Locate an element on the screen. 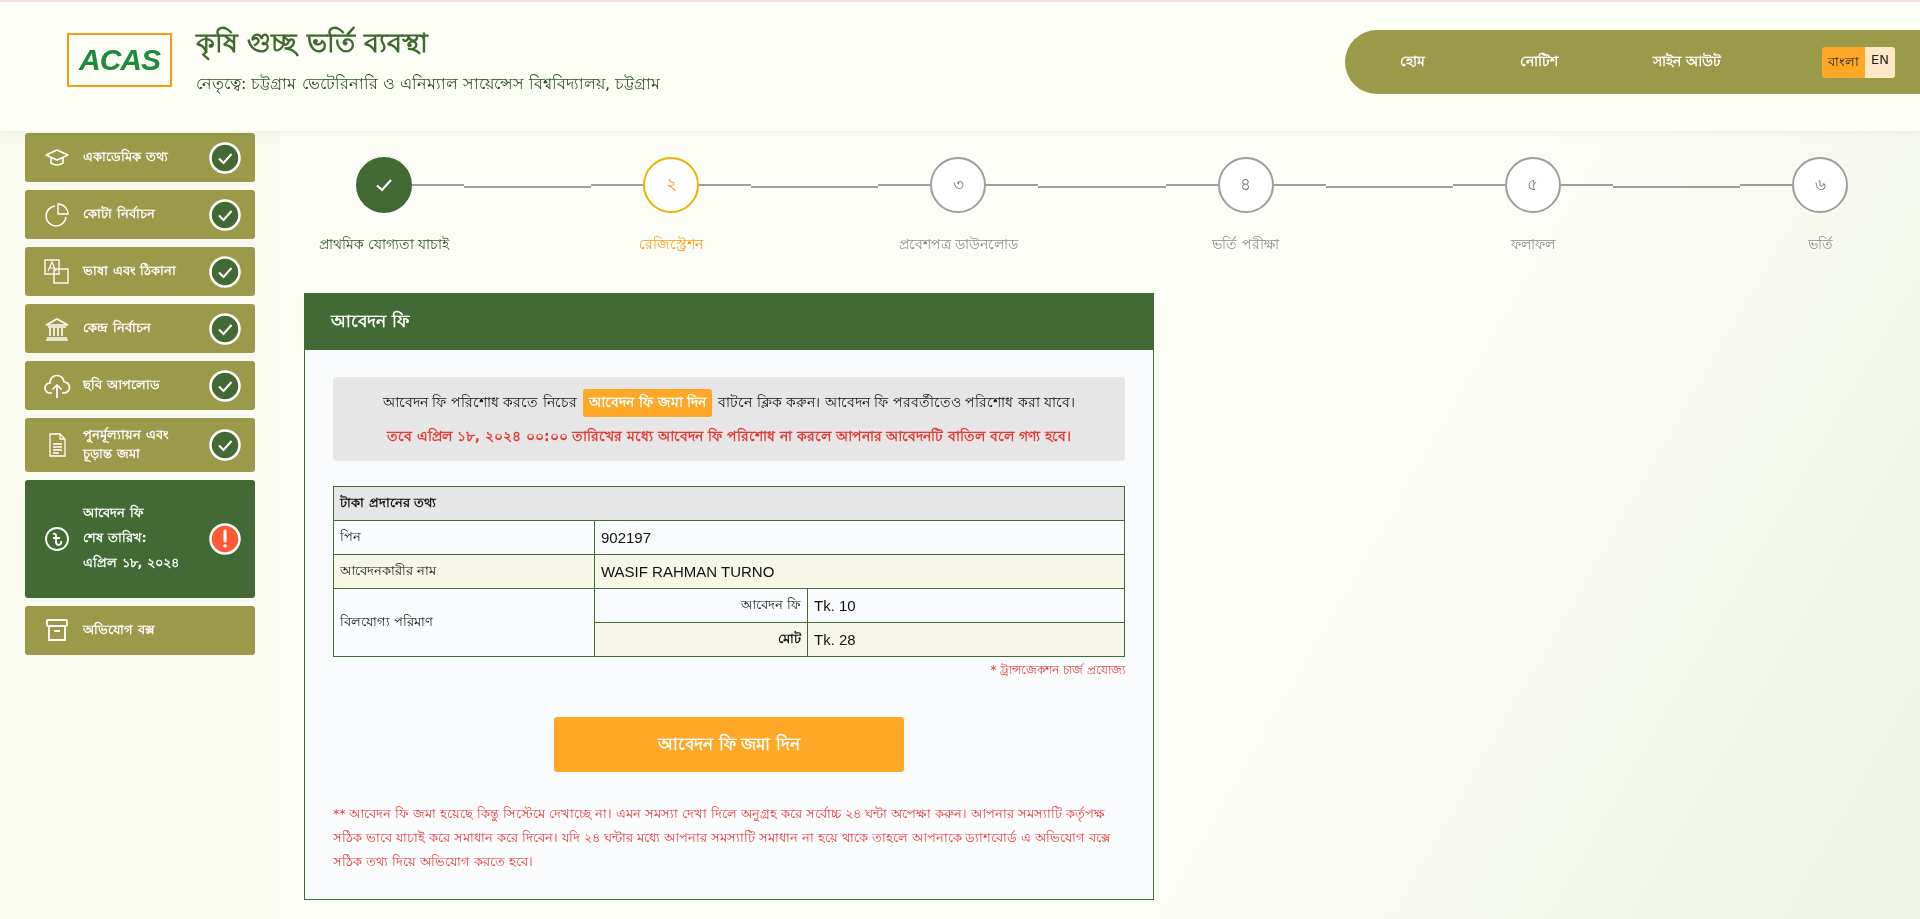  deadline-text: এপ্রিল ১৮, ২০২৪ is located at coordinates (131, 563).